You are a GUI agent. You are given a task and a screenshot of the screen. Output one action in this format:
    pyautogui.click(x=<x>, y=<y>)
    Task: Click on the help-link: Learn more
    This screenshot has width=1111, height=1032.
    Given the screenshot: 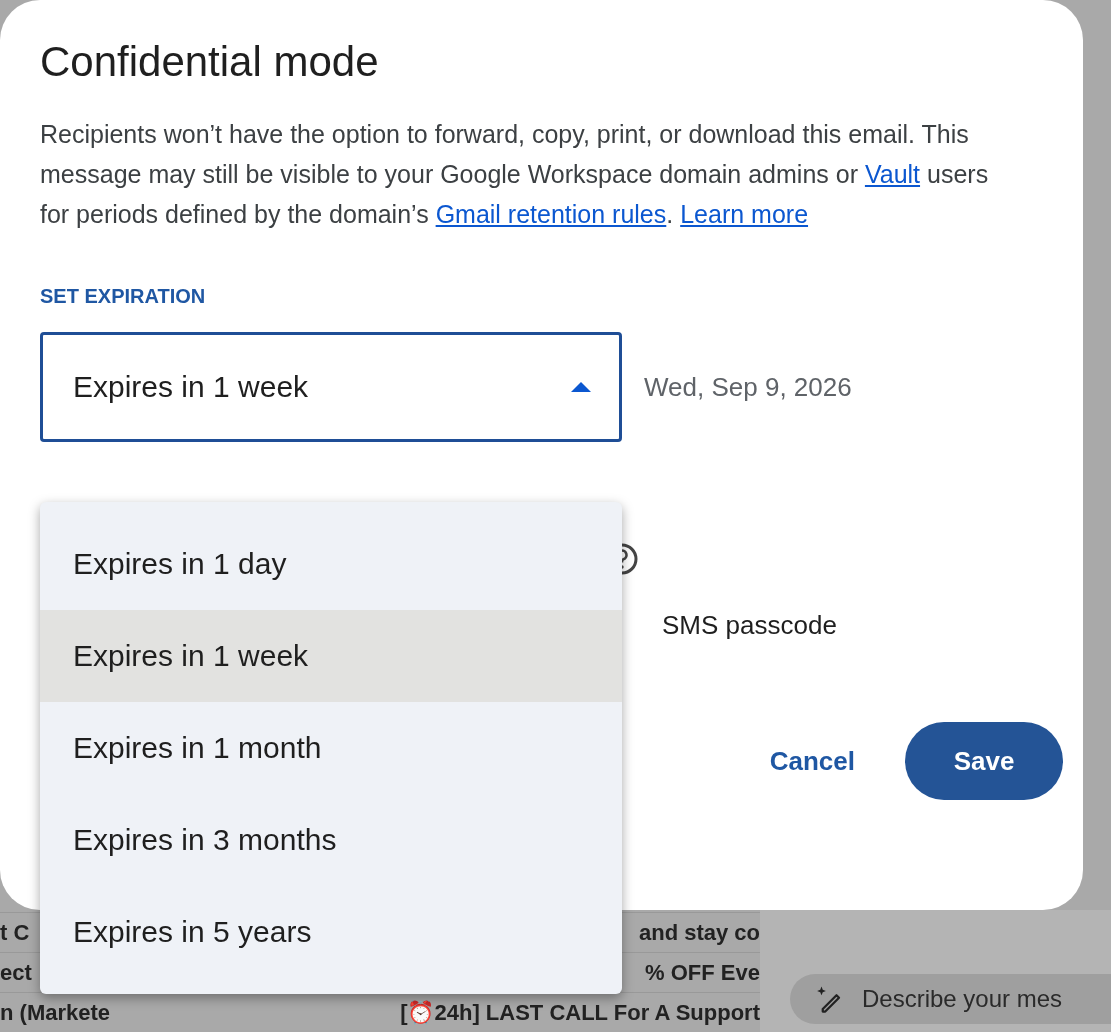 What is the action you would take?
    pyautogui.click(x=744, y=214)
    